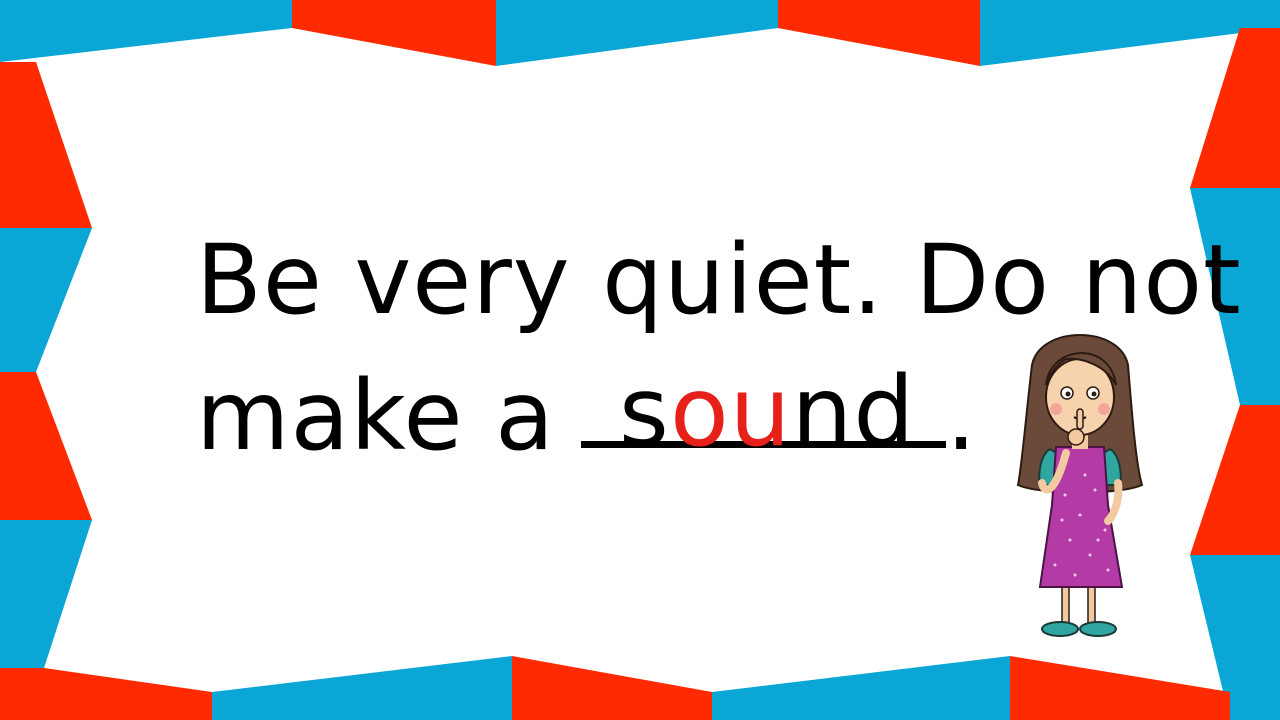 The width and height of the screenshot is (1280, 720). I want to click on answer-vowel-team: ou, so click(730, 412).